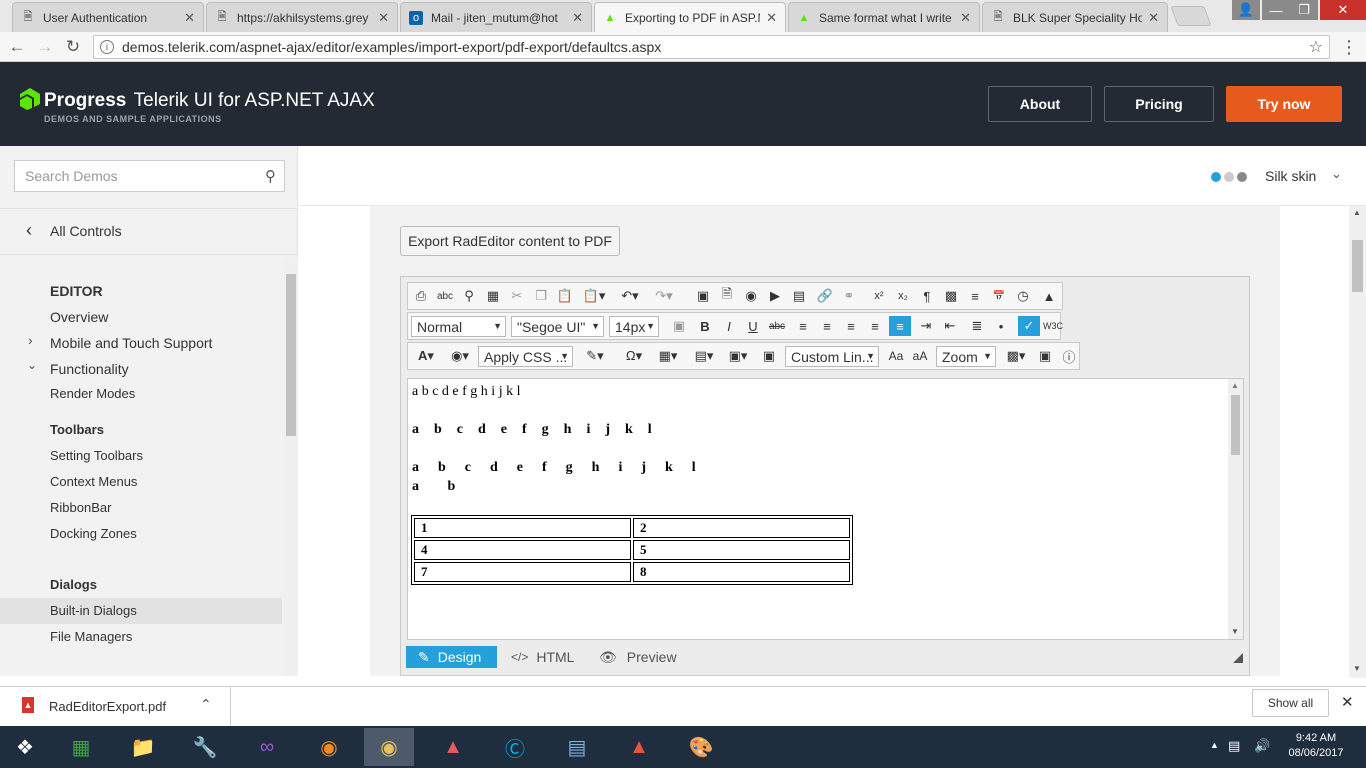  Describe the element at coordinates (209, 101) in the screenshot. I see `site-logo: Progress Telerik UI for ASP.NET AJAX` at that location.